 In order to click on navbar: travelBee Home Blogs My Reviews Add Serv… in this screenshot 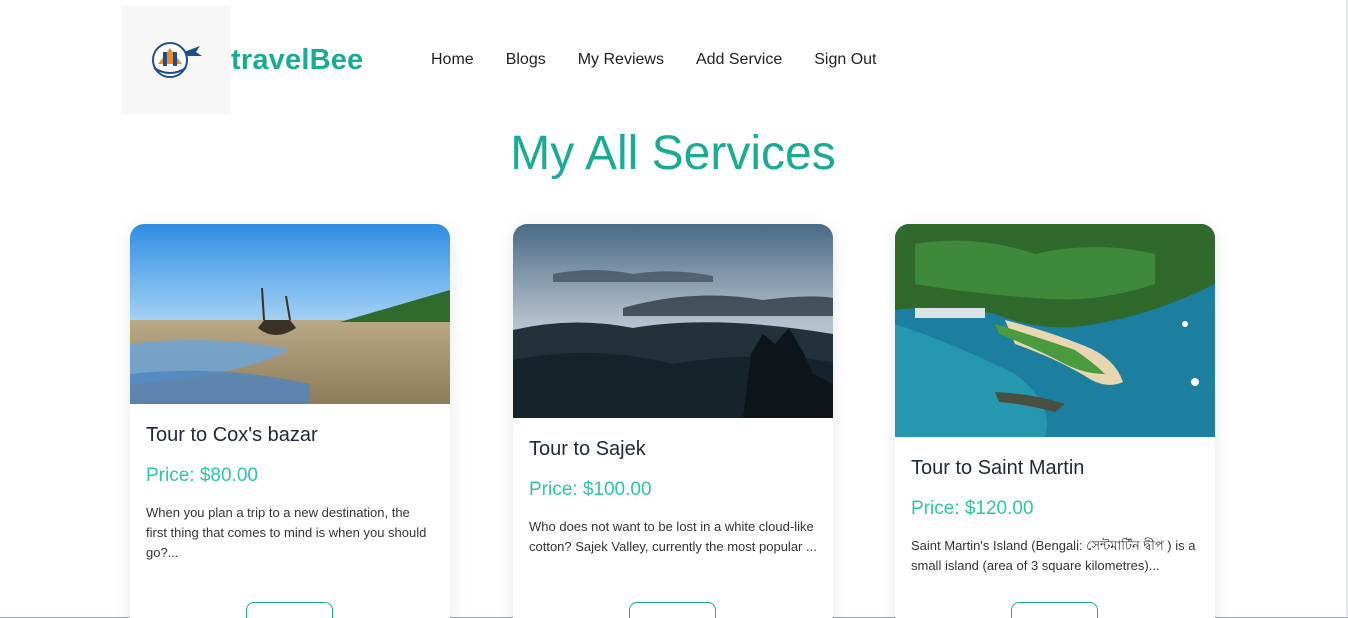, I will do `click(521, 60)`.